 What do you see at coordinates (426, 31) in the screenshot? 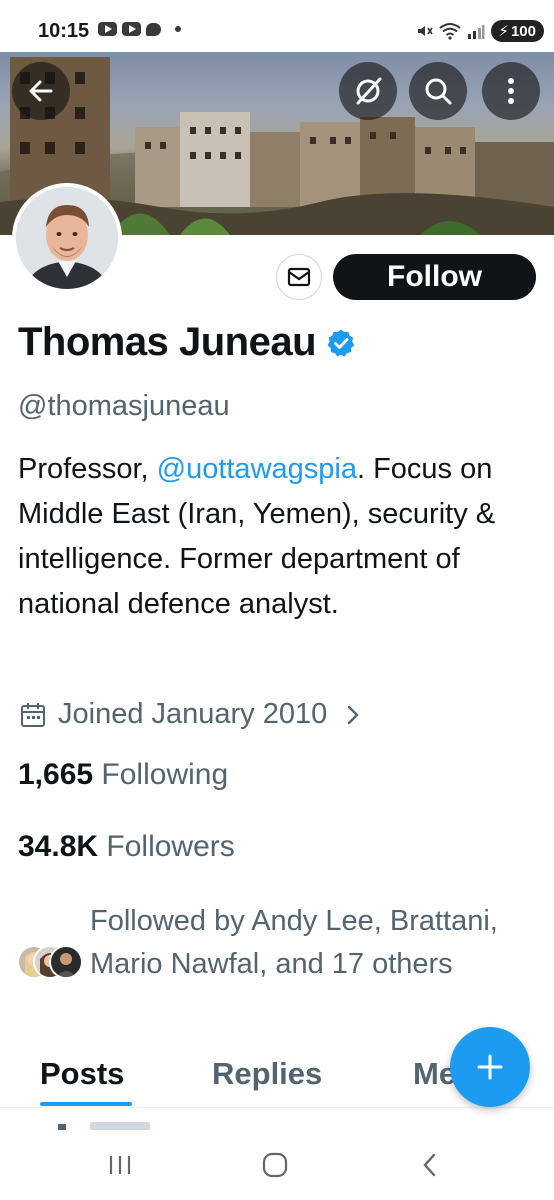
I see `mute-icon` at bounding box center [426, 31].